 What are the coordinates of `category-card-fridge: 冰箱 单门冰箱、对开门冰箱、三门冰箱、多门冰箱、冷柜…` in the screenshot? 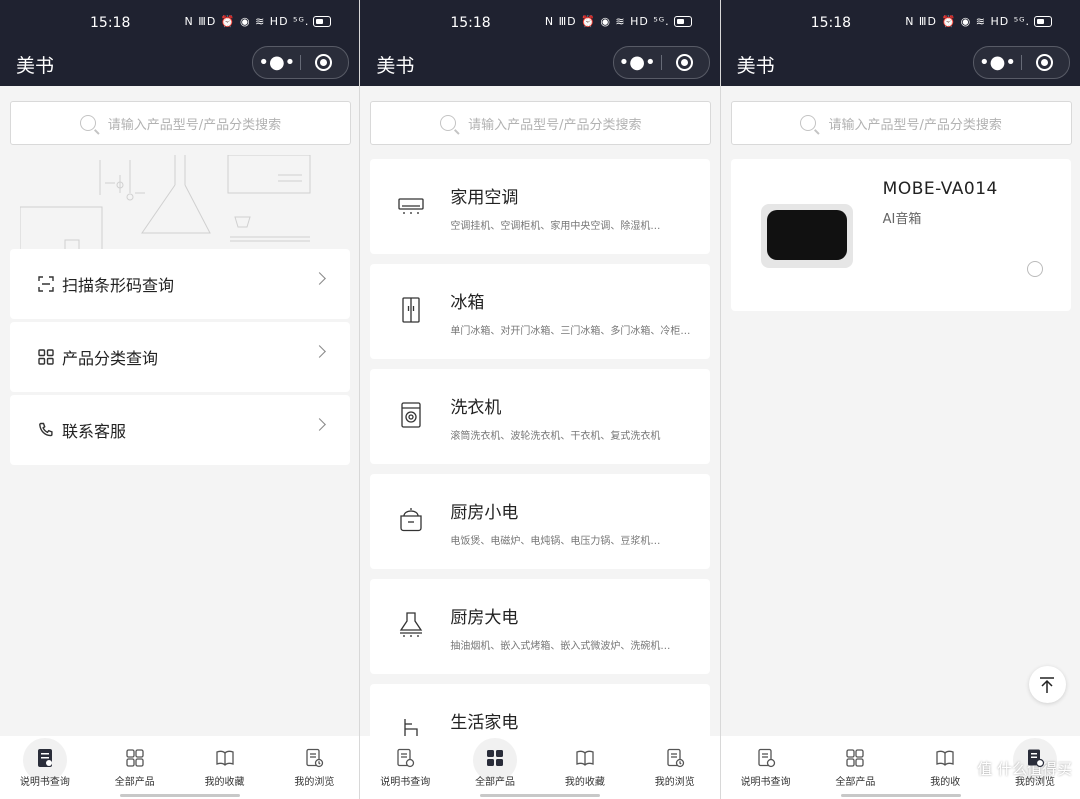 It's located at (540, 311).